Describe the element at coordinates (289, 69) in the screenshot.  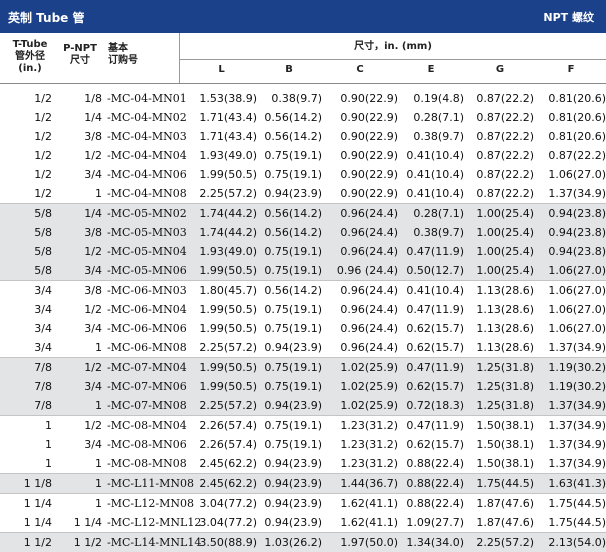
I see `header-dim-b: B` at that location.